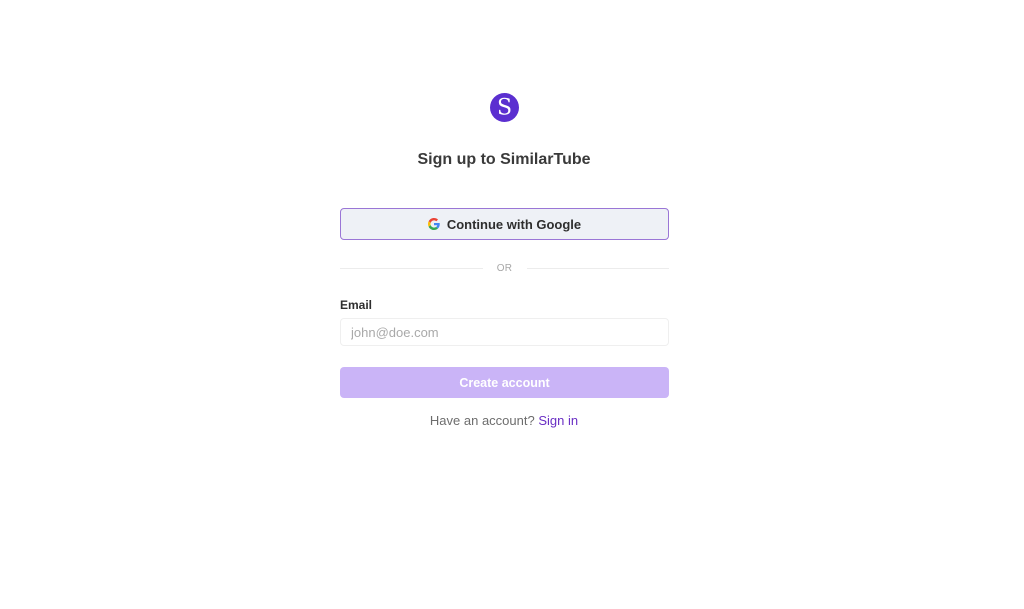 This screenshot has height=609, width=1024. I want to click on email-field, so click(504, 332).